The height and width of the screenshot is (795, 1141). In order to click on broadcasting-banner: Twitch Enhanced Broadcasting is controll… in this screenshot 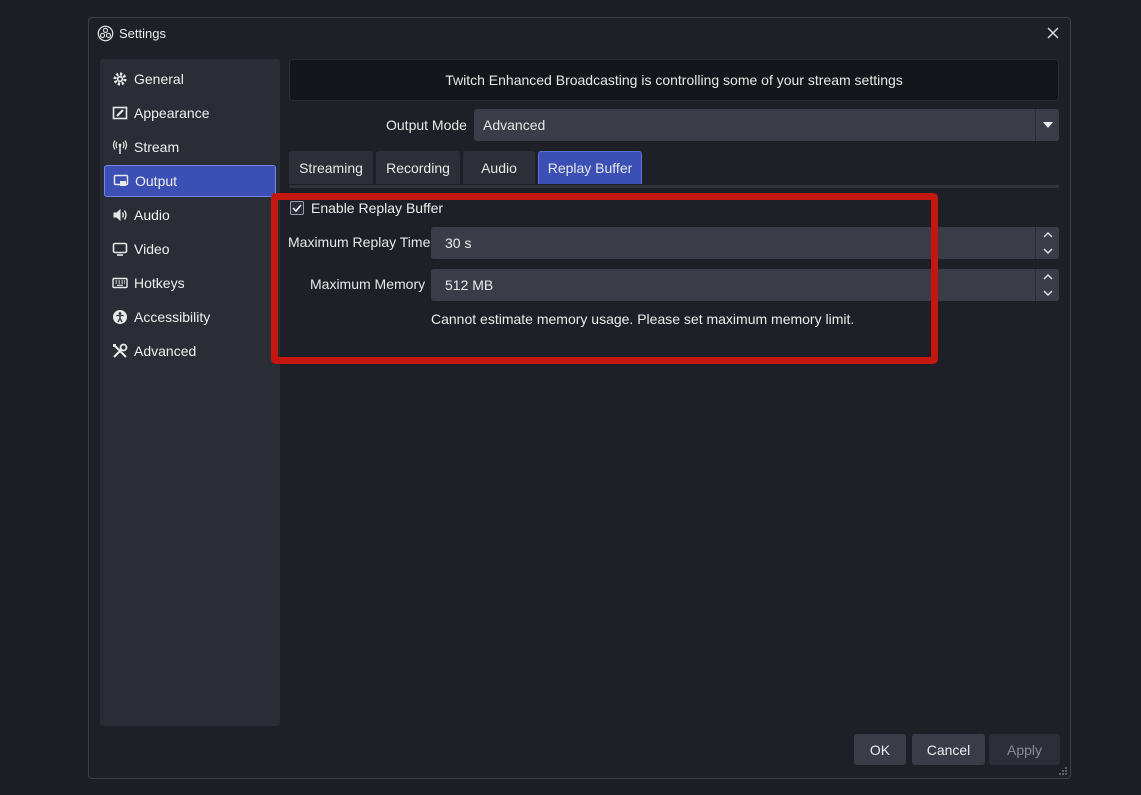, I will do `click(674, 80)`.